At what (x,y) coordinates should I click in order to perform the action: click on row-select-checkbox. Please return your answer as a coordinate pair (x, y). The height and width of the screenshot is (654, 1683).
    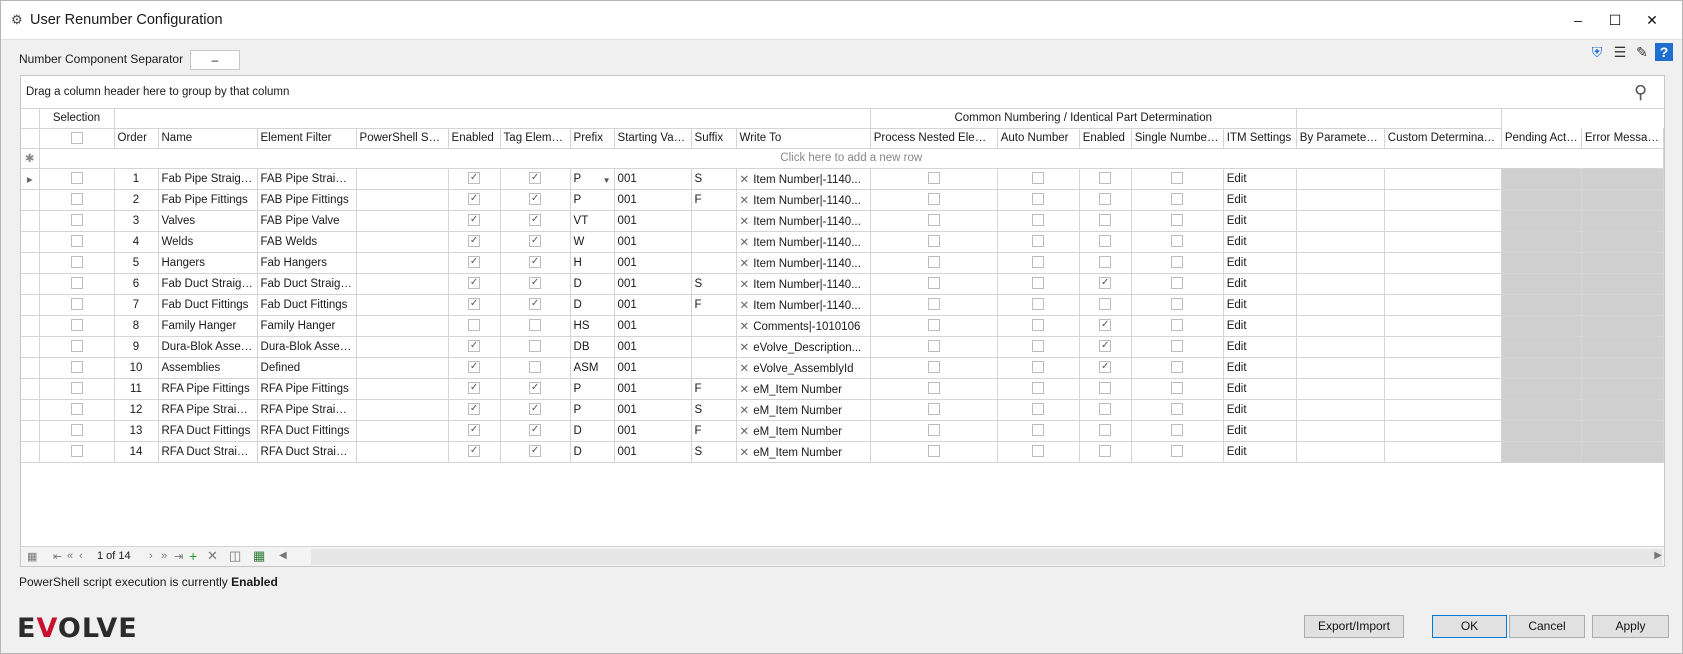
    Looking at the image, I should click on (77, 368).